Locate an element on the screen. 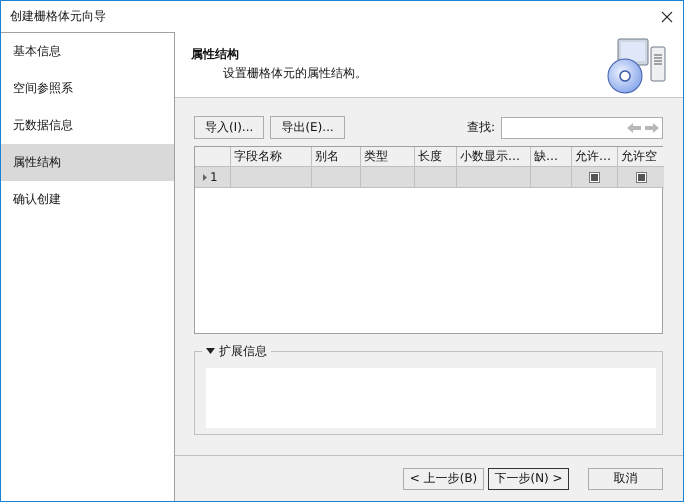 The height and width of the screenshot is (502, 684). column-header: 类型 is located at coordinates (388, 157).